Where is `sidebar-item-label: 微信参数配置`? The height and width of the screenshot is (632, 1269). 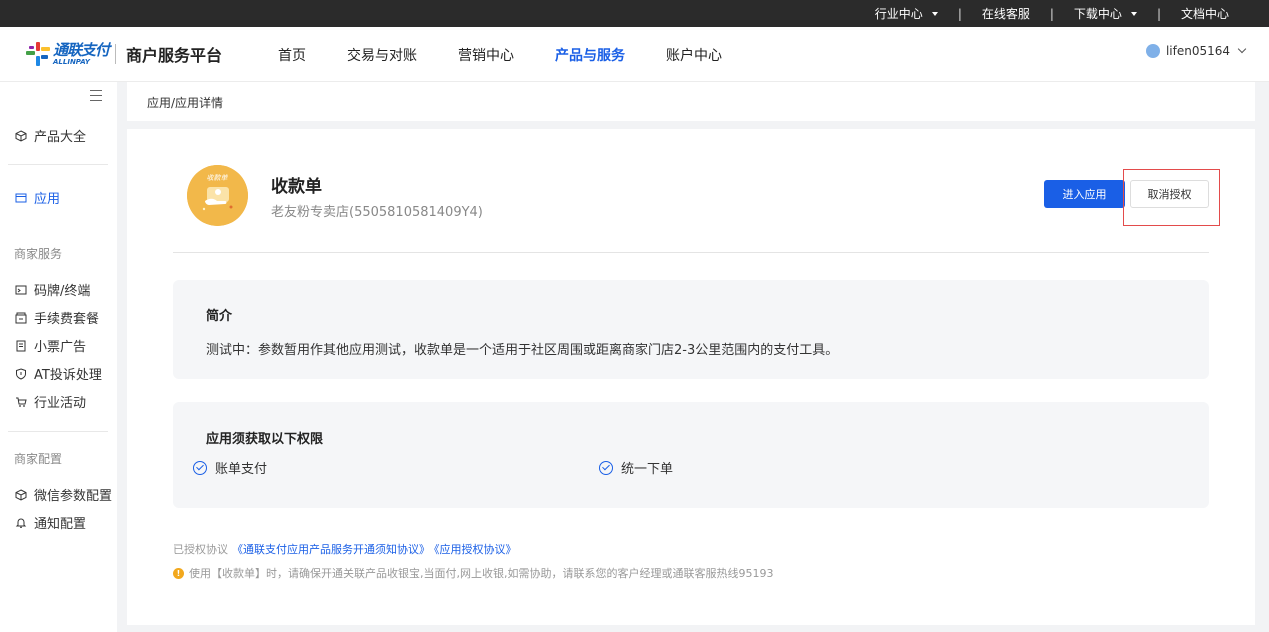
sidebar-item-label: 微信参数配置 is located at coordinates (73, 496).